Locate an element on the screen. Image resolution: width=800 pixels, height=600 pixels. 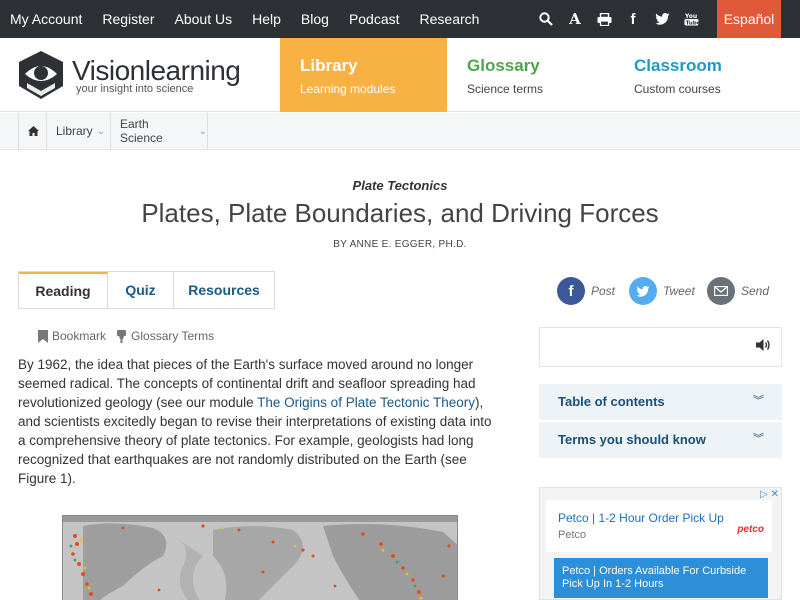
glossary-terms-button: Glossary Terms is located at coordinates (165, 336).